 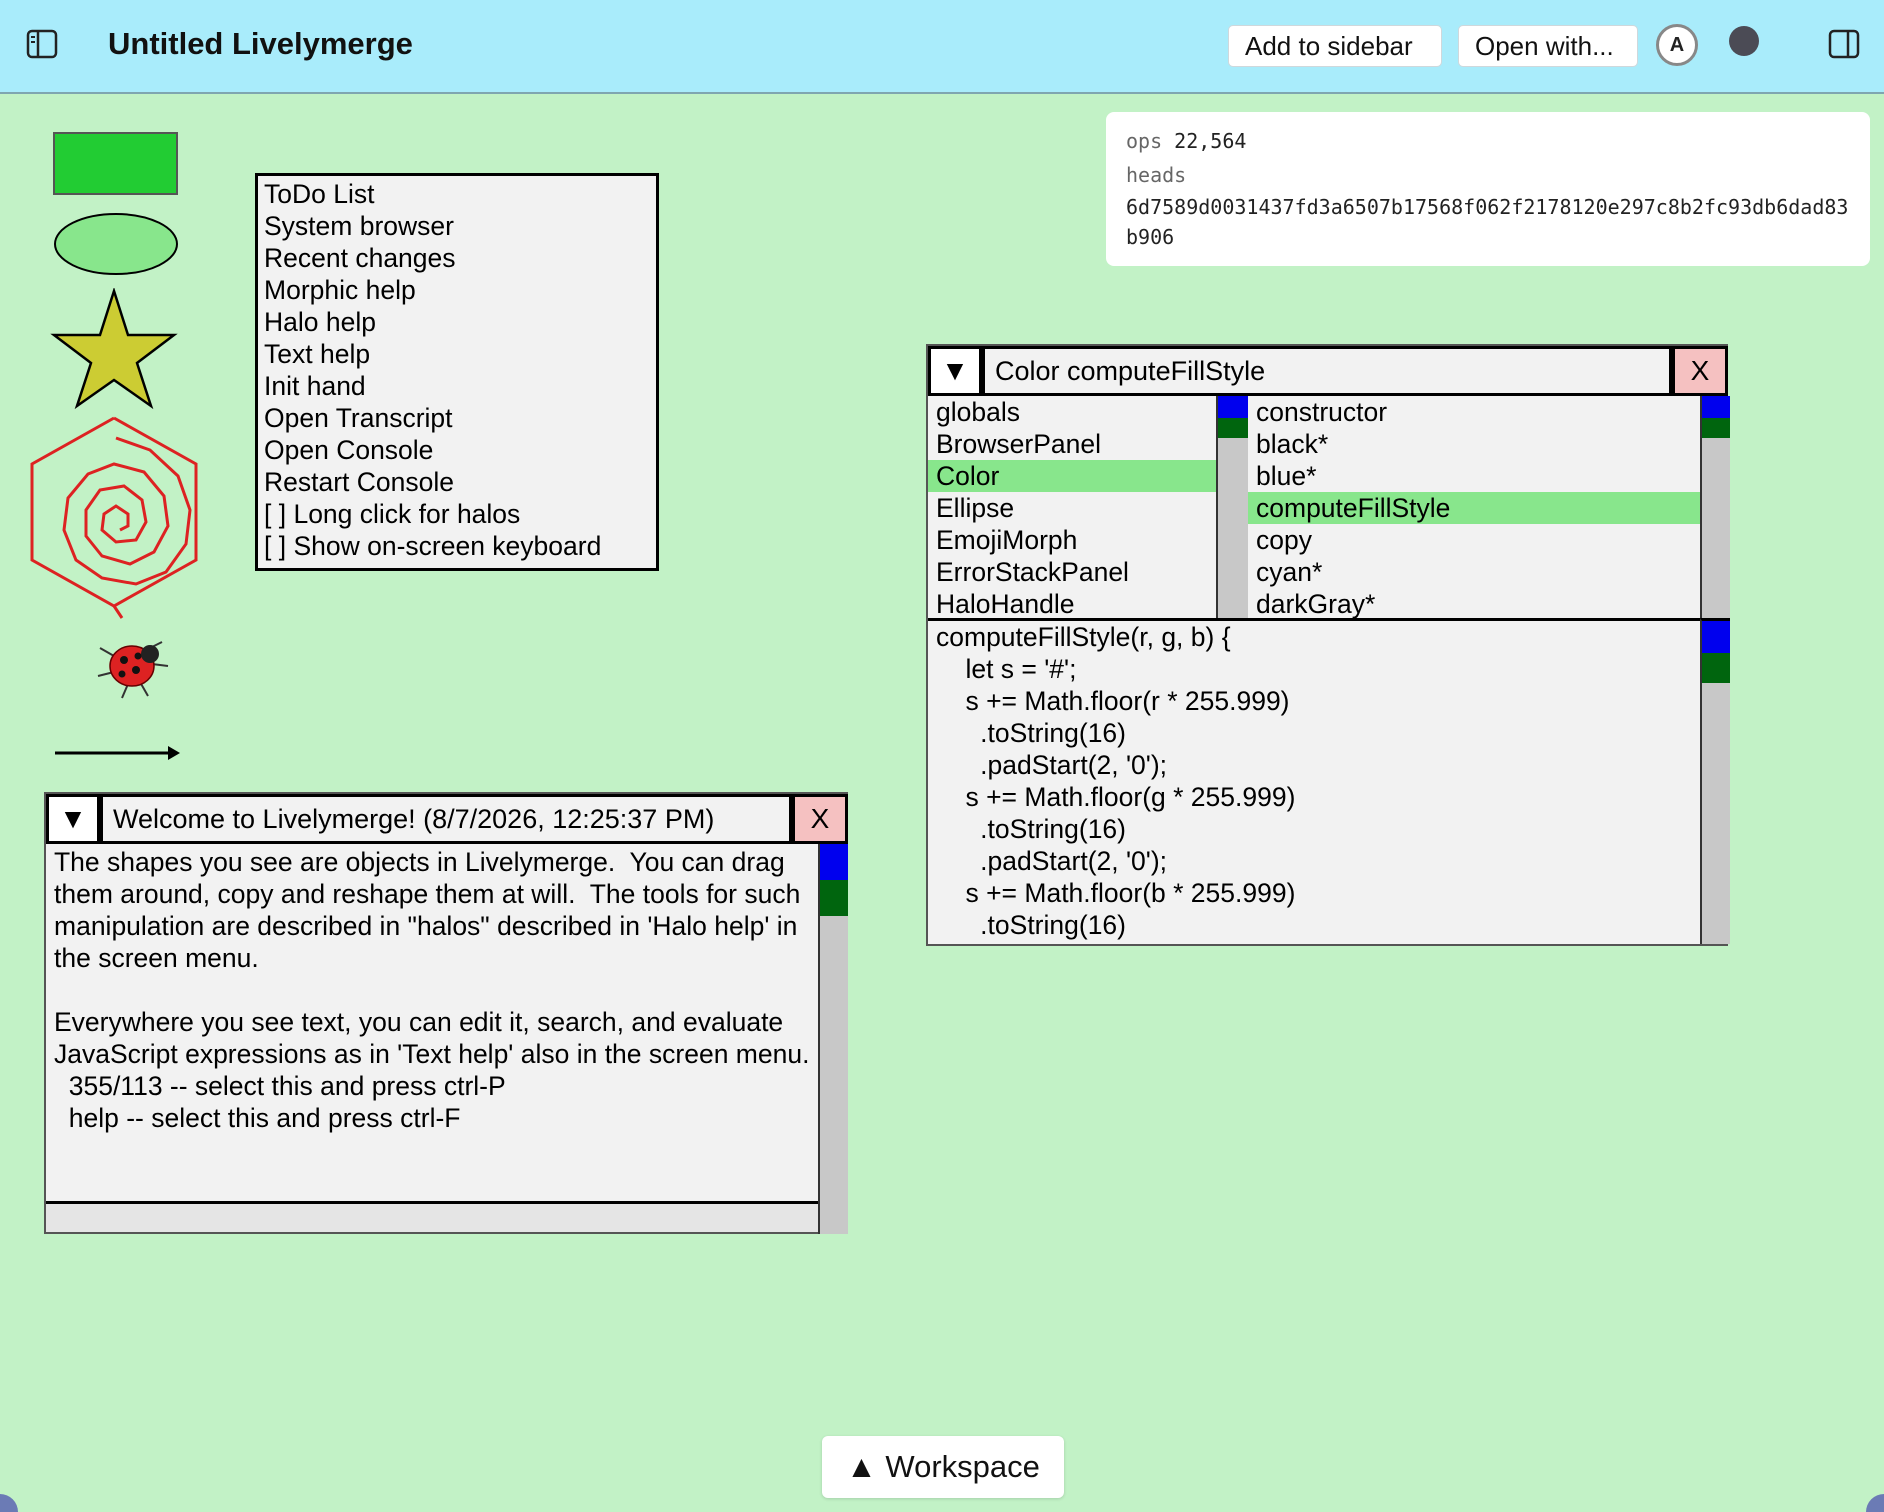 What do you see at coordinates (1677, 45) in the screenshot?
I see `user-avatar: A` at bounding box center [1677, 45].